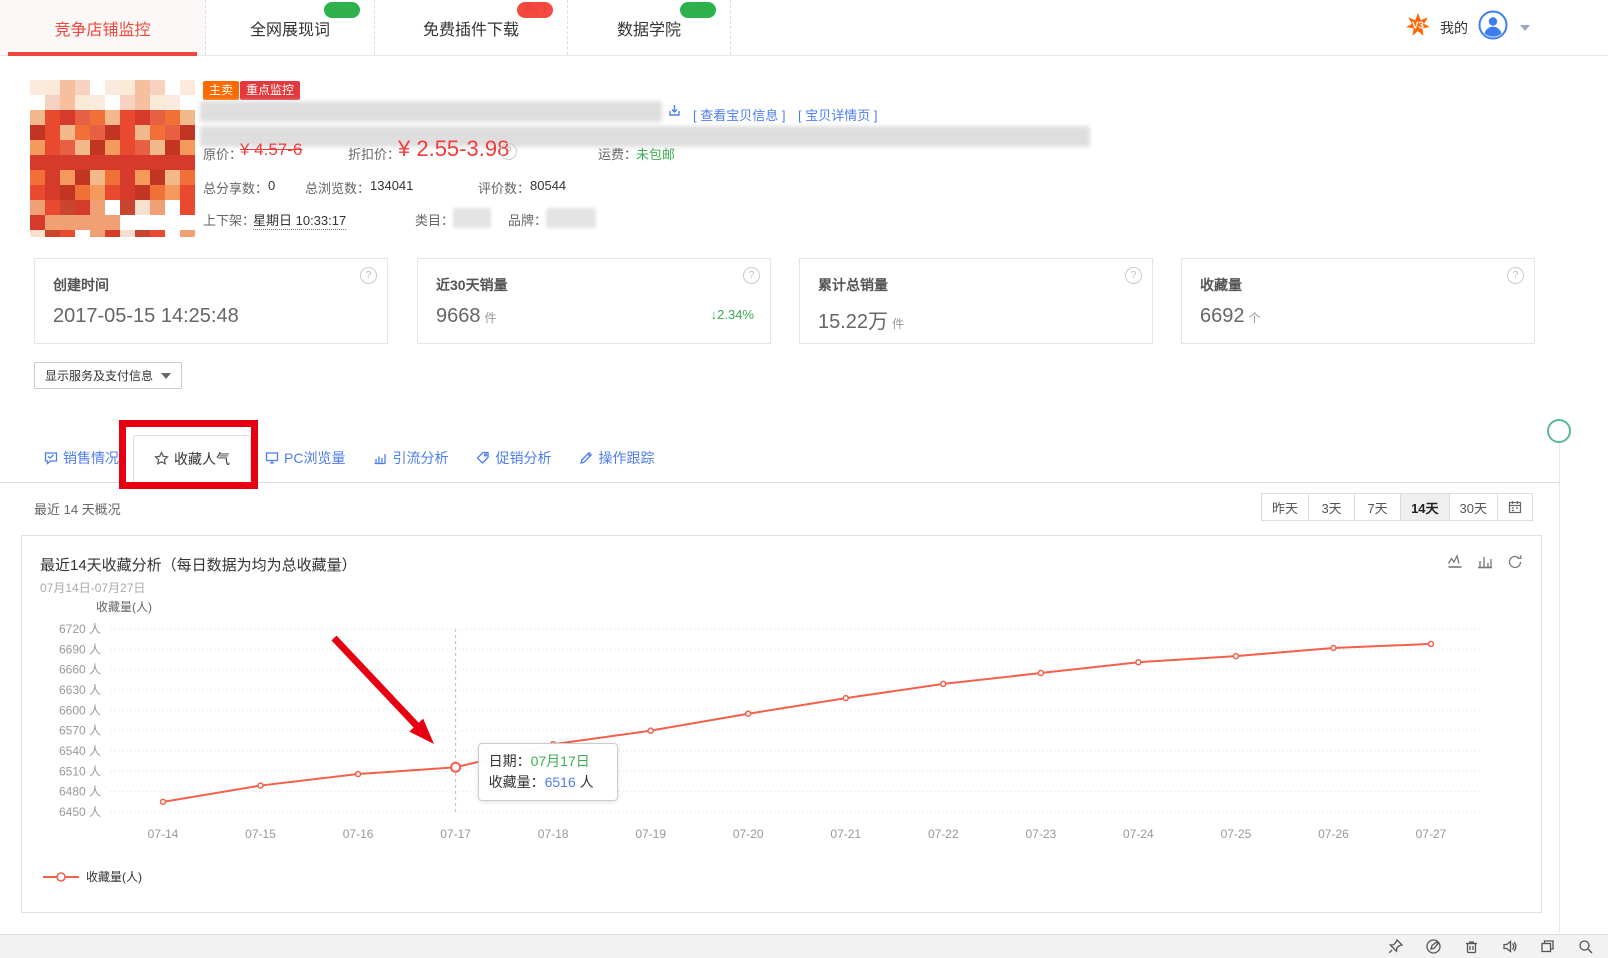  I want to click on sales-delta-badge: ↓2.34%, so click(732, 314).